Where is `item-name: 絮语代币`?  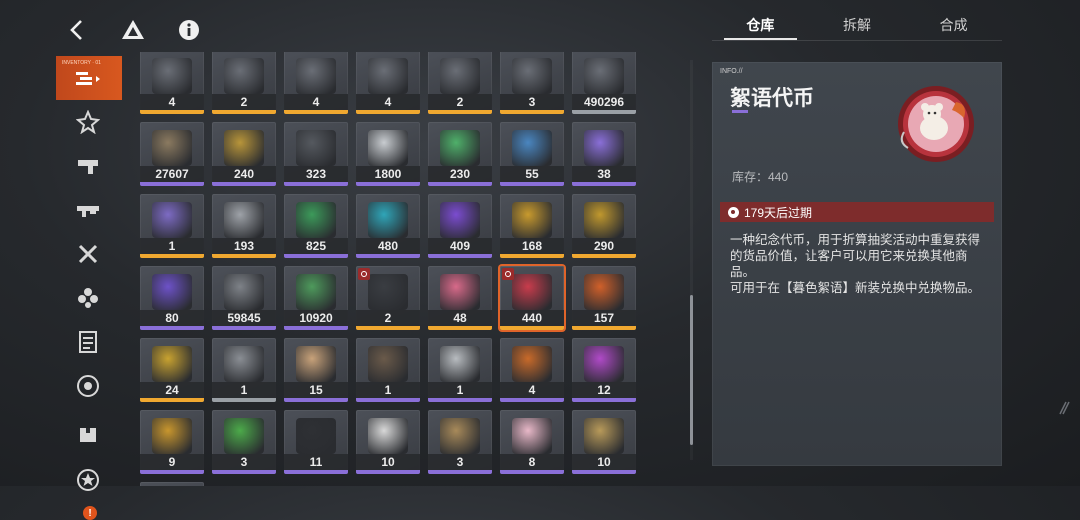 item-name: 絮语代币 is located at coordinates (772, 98).